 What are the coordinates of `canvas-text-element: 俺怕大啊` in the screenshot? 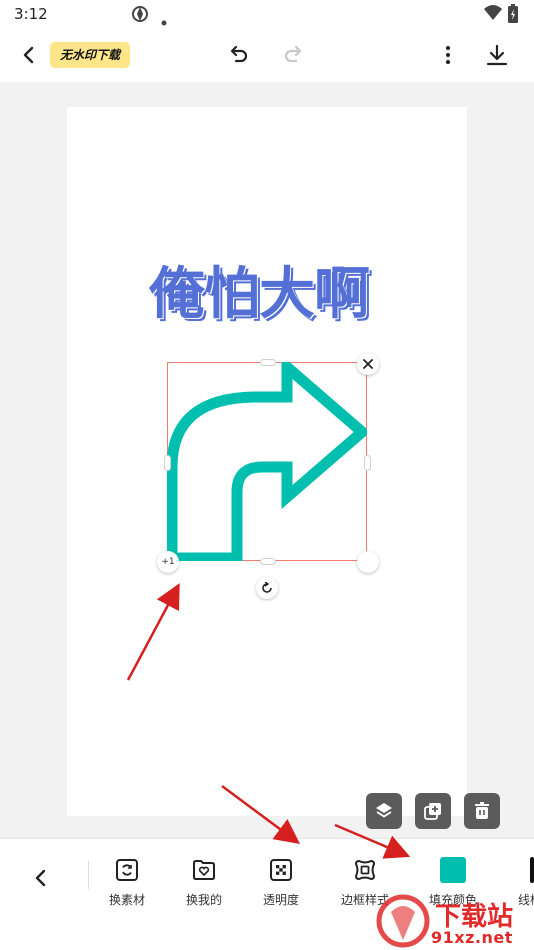 It's located at (259, 289).